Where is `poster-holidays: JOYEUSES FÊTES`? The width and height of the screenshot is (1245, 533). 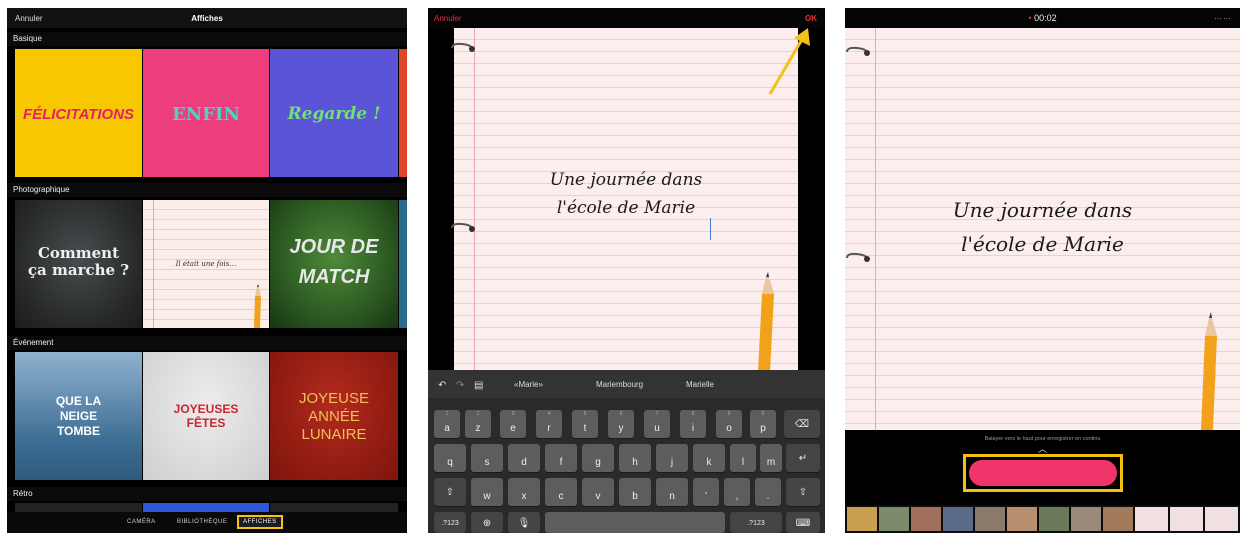
poster-holidays: JOYEUSES FÊTES is located at coordinates (206, 416).